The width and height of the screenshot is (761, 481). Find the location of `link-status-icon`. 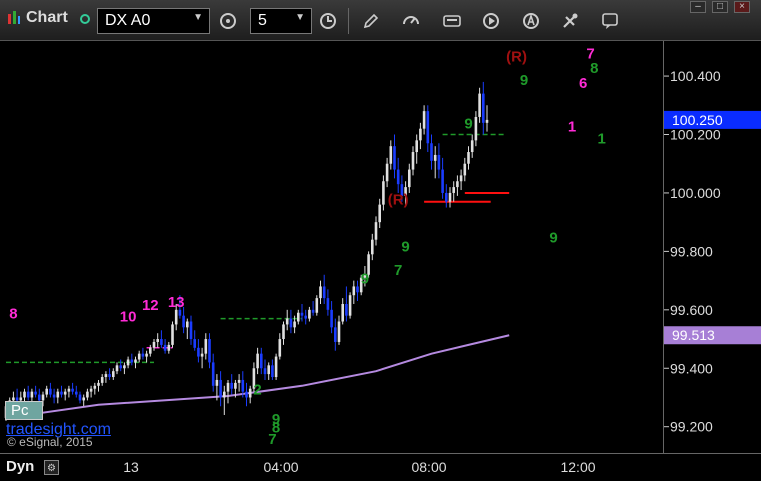

link-status-icon is located at coordinates (85, 19).